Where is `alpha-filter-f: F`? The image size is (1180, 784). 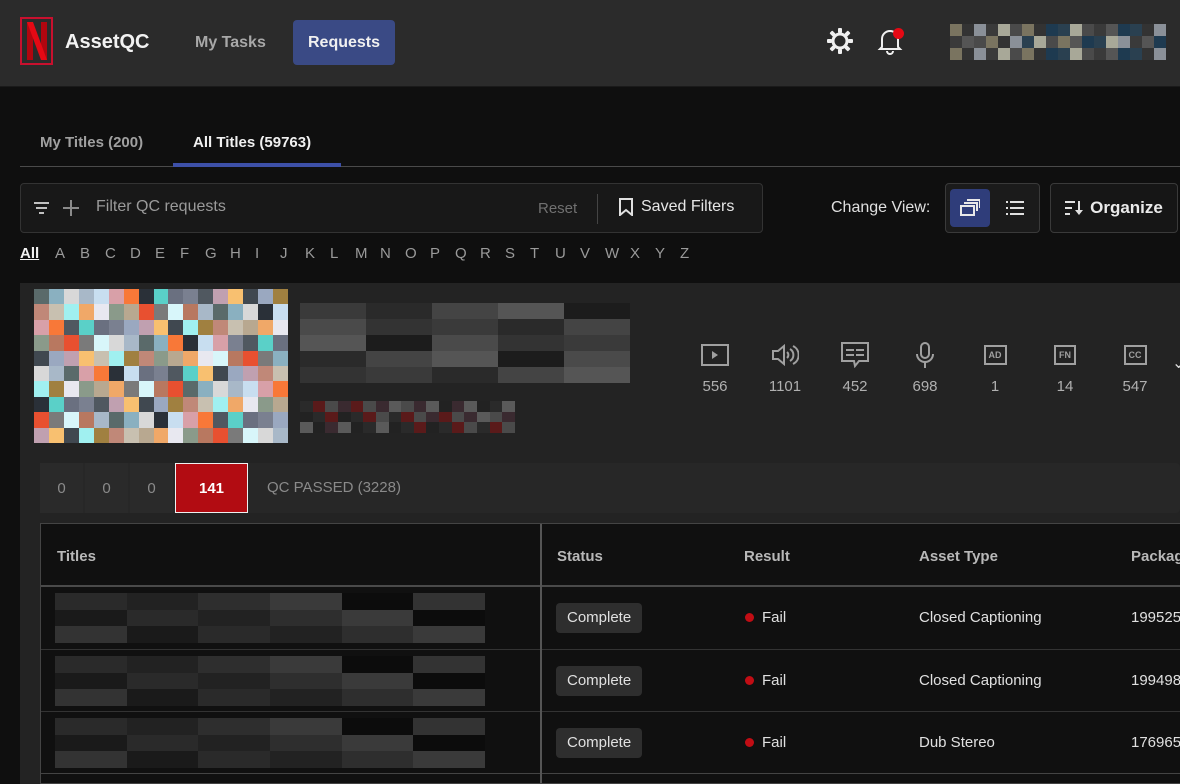
alpha-filter-f: F is located at coordinates (192, 253).